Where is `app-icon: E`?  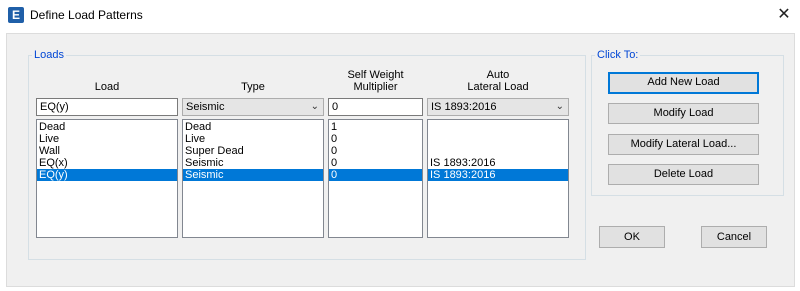 app-icon: E is located at coordinates (16, 15).